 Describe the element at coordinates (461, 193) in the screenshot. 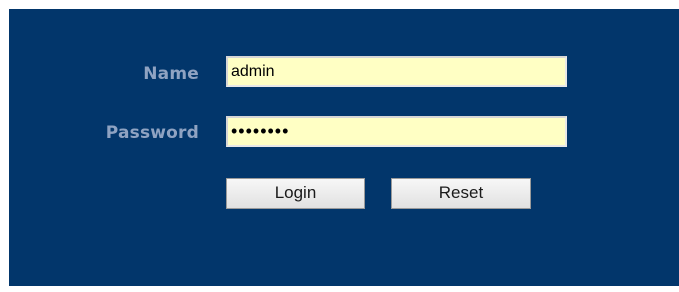

I see `reset-button: Reset` at that location.